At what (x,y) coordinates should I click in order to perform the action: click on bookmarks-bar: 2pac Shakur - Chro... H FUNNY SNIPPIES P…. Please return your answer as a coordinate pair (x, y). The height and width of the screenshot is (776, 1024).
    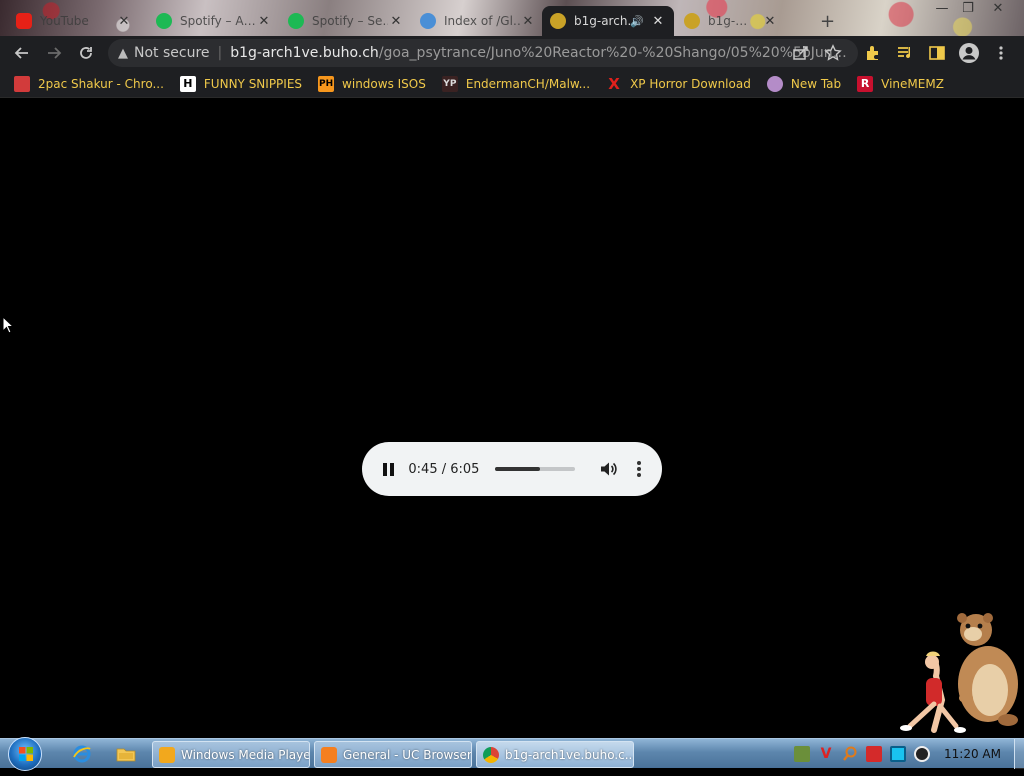
    Looking at the image, I should click on (512, 84).